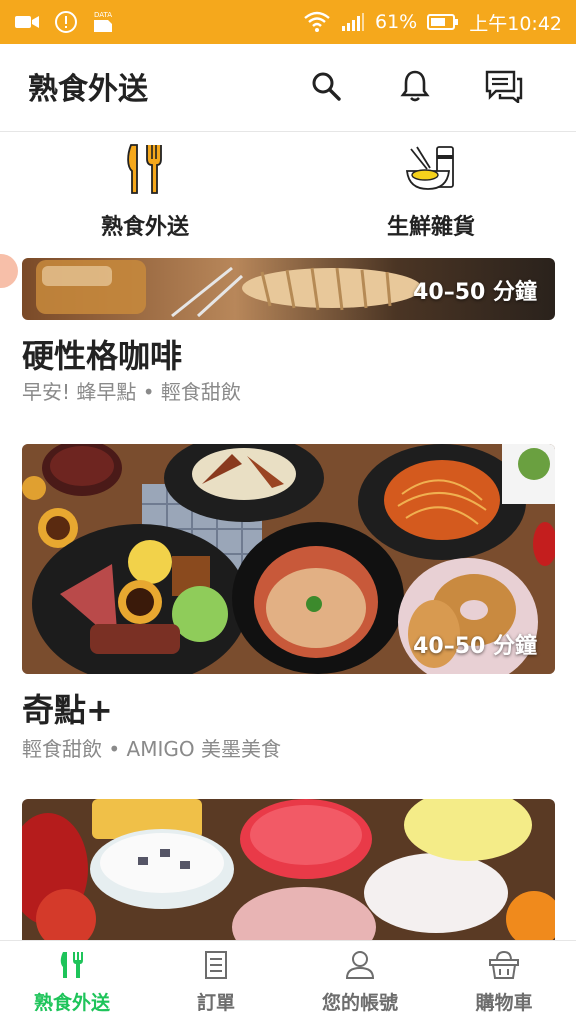 The width and height of the screenshot is (576, 1024). Describe the element at coordinates (288, 88) in the screenshot. I see `app-header: 熟食外送` at that location.